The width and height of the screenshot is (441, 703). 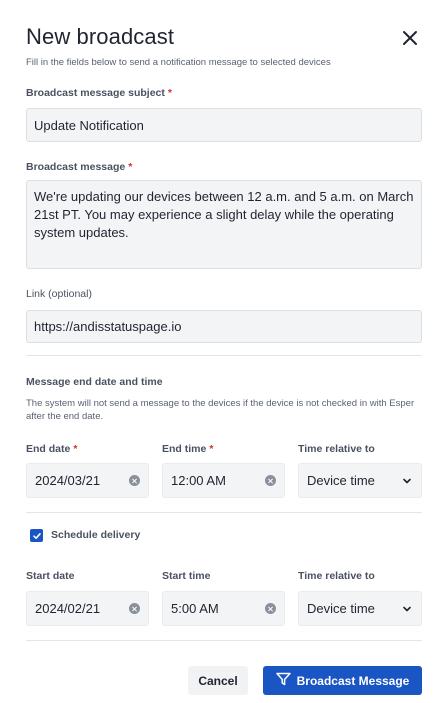 I want to click on end-time-value: 12:00 AM, so click(x=198, y=480).